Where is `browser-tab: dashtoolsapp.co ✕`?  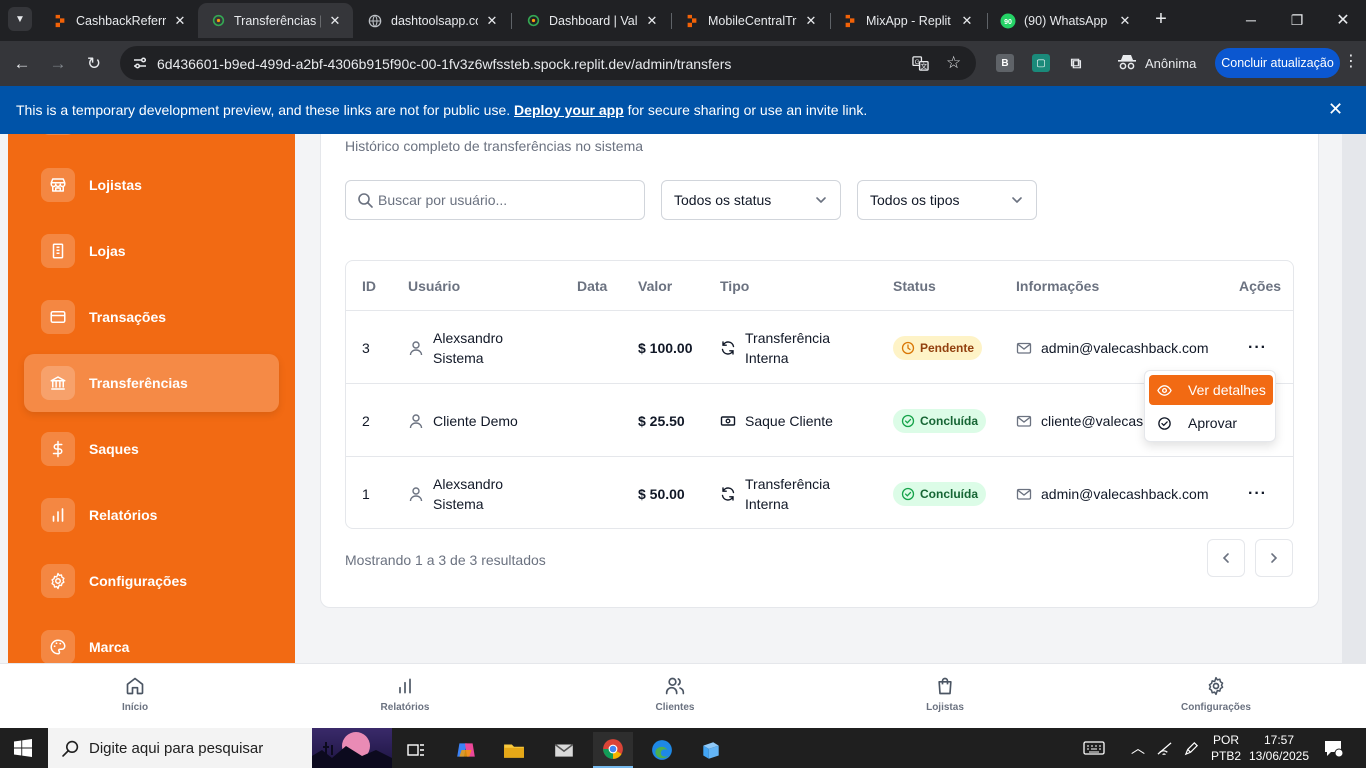 browser-tab: dashtoolsapp.co ✕ is located at coordinates (432, 20).